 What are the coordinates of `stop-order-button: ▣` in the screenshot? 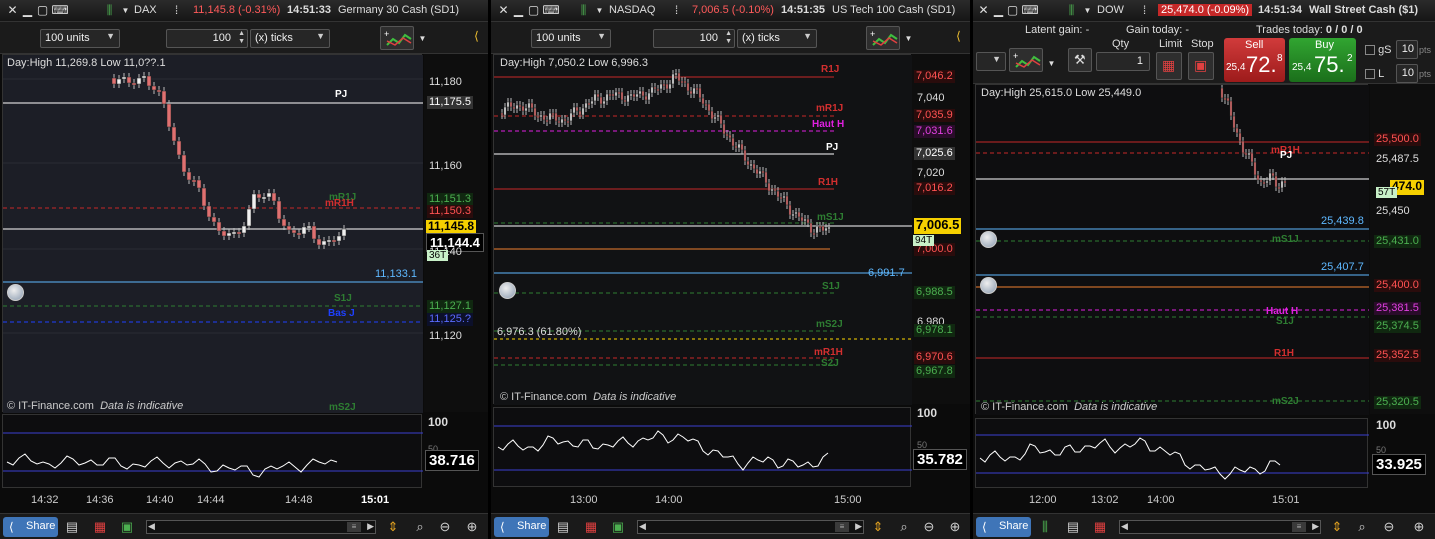 It's located at (1201, 66).